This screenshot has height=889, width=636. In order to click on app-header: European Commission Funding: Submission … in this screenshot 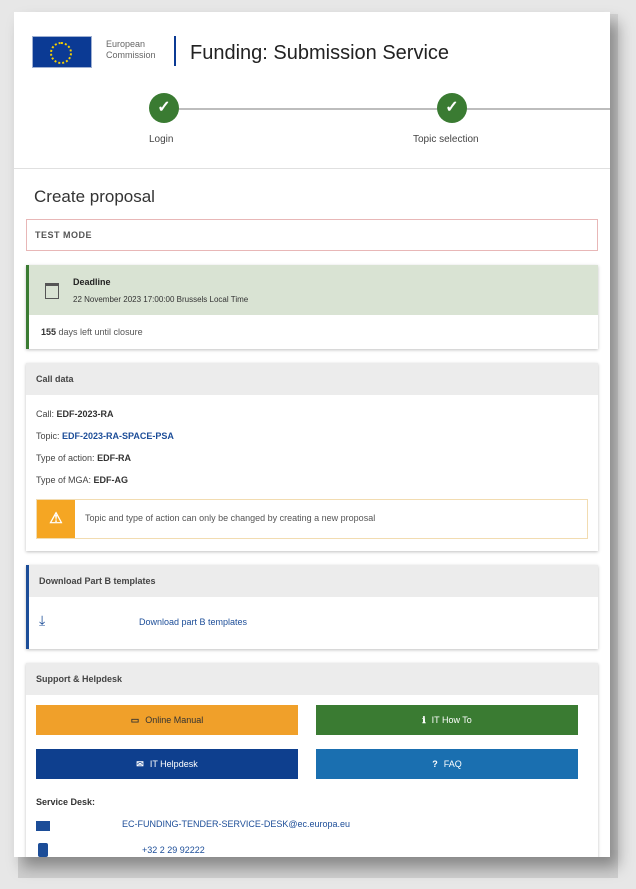, I will do `click(312, 51)`.